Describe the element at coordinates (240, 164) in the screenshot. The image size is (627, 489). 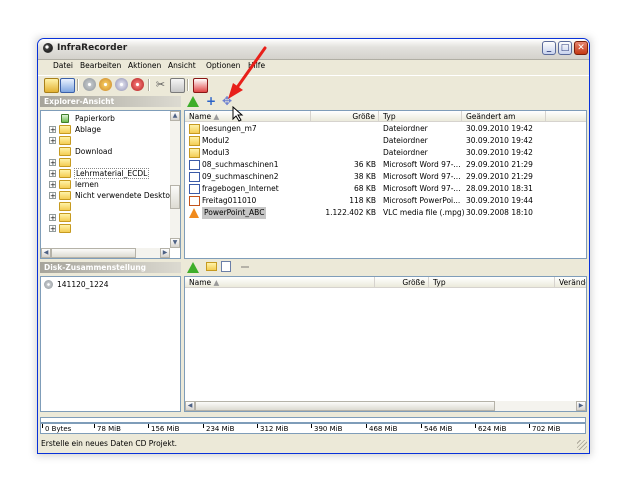
I see `file-name: 08_suchmaschinen1` at that location.